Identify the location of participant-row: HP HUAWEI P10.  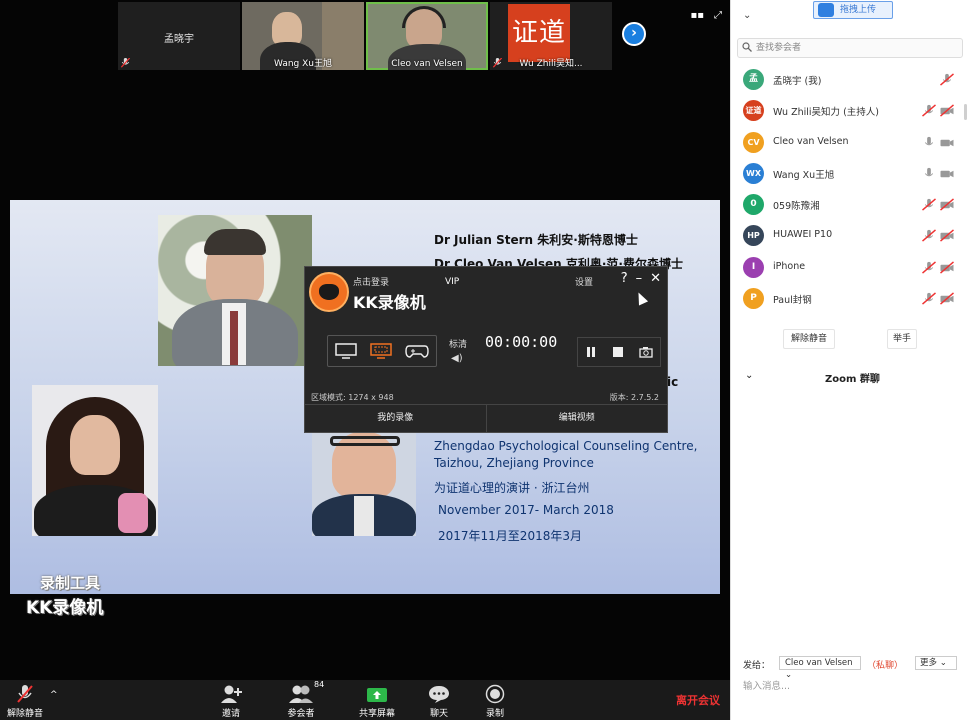
(849, 235).